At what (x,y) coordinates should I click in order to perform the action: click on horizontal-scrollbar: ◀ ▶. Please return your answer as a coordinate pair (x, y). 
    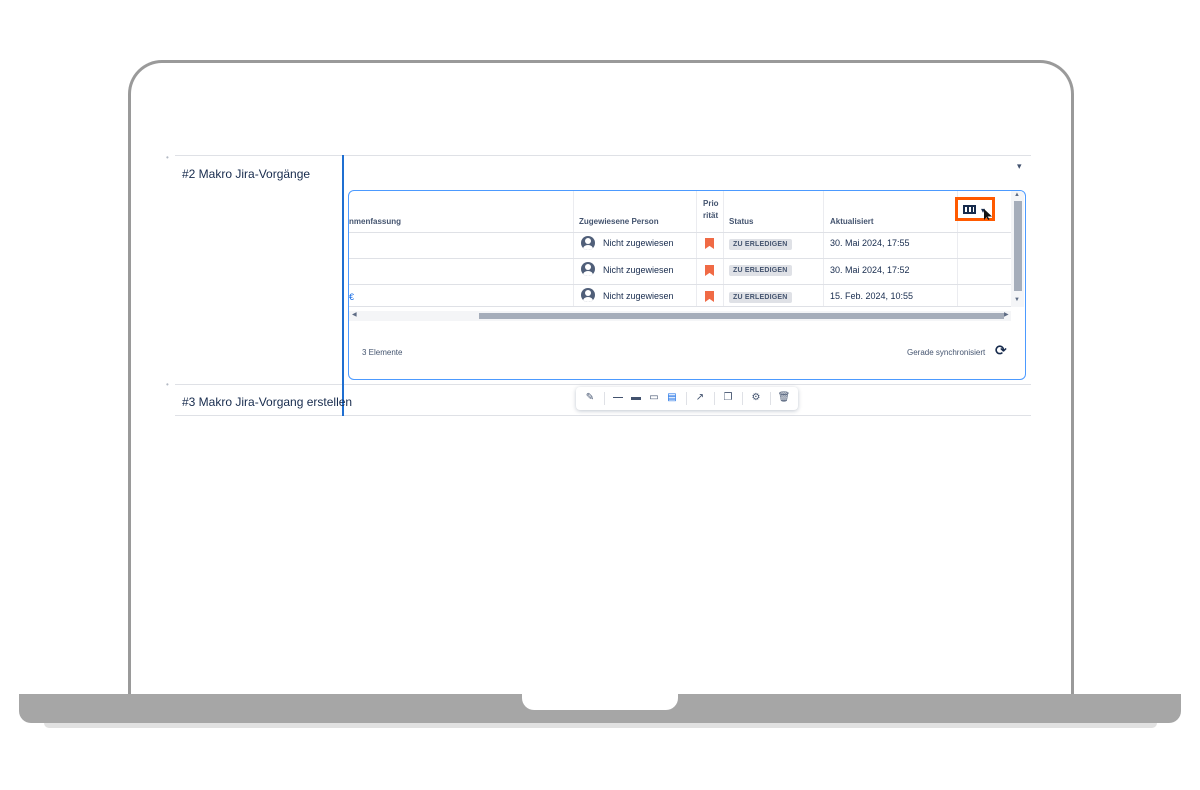
    Looking at the image, I should click on (680, 316).